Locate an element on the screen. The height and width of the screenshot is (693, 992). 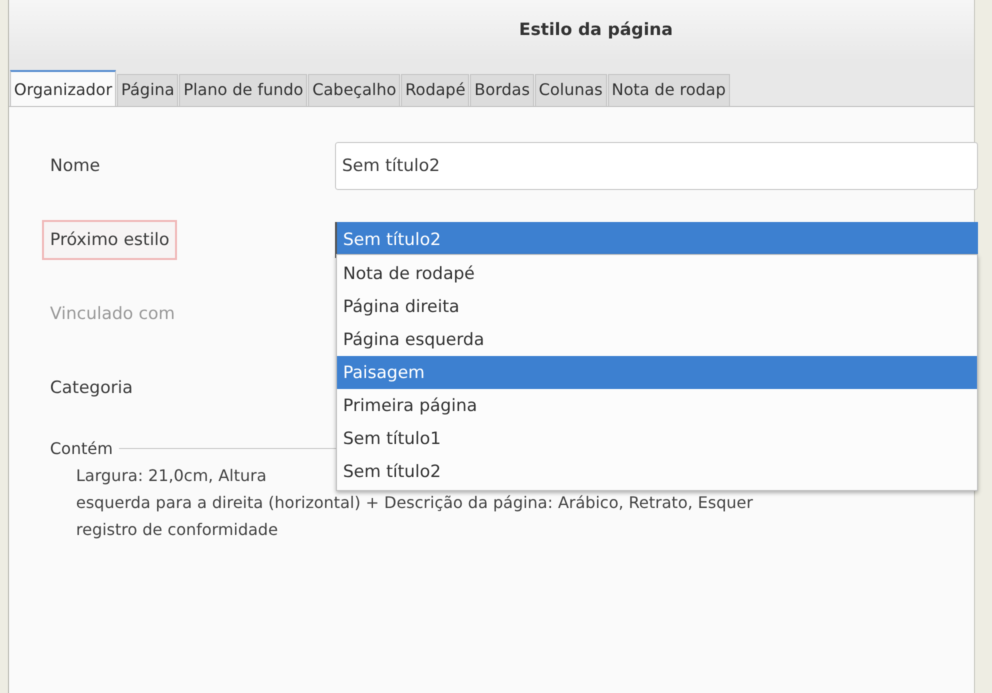
dropdown-item: Primeira página is located at coordinates (657, 405).